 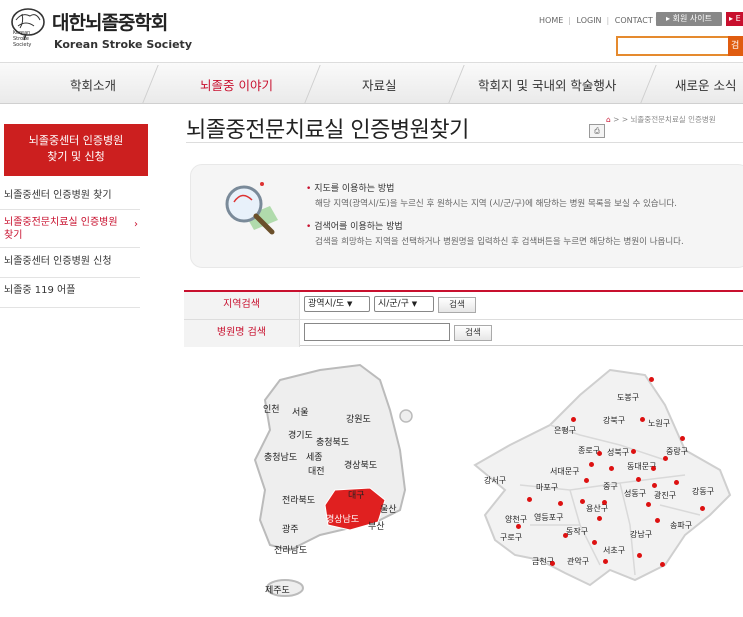 I want to click on seoul-label: 도봉구, so click(x=628, y=397).